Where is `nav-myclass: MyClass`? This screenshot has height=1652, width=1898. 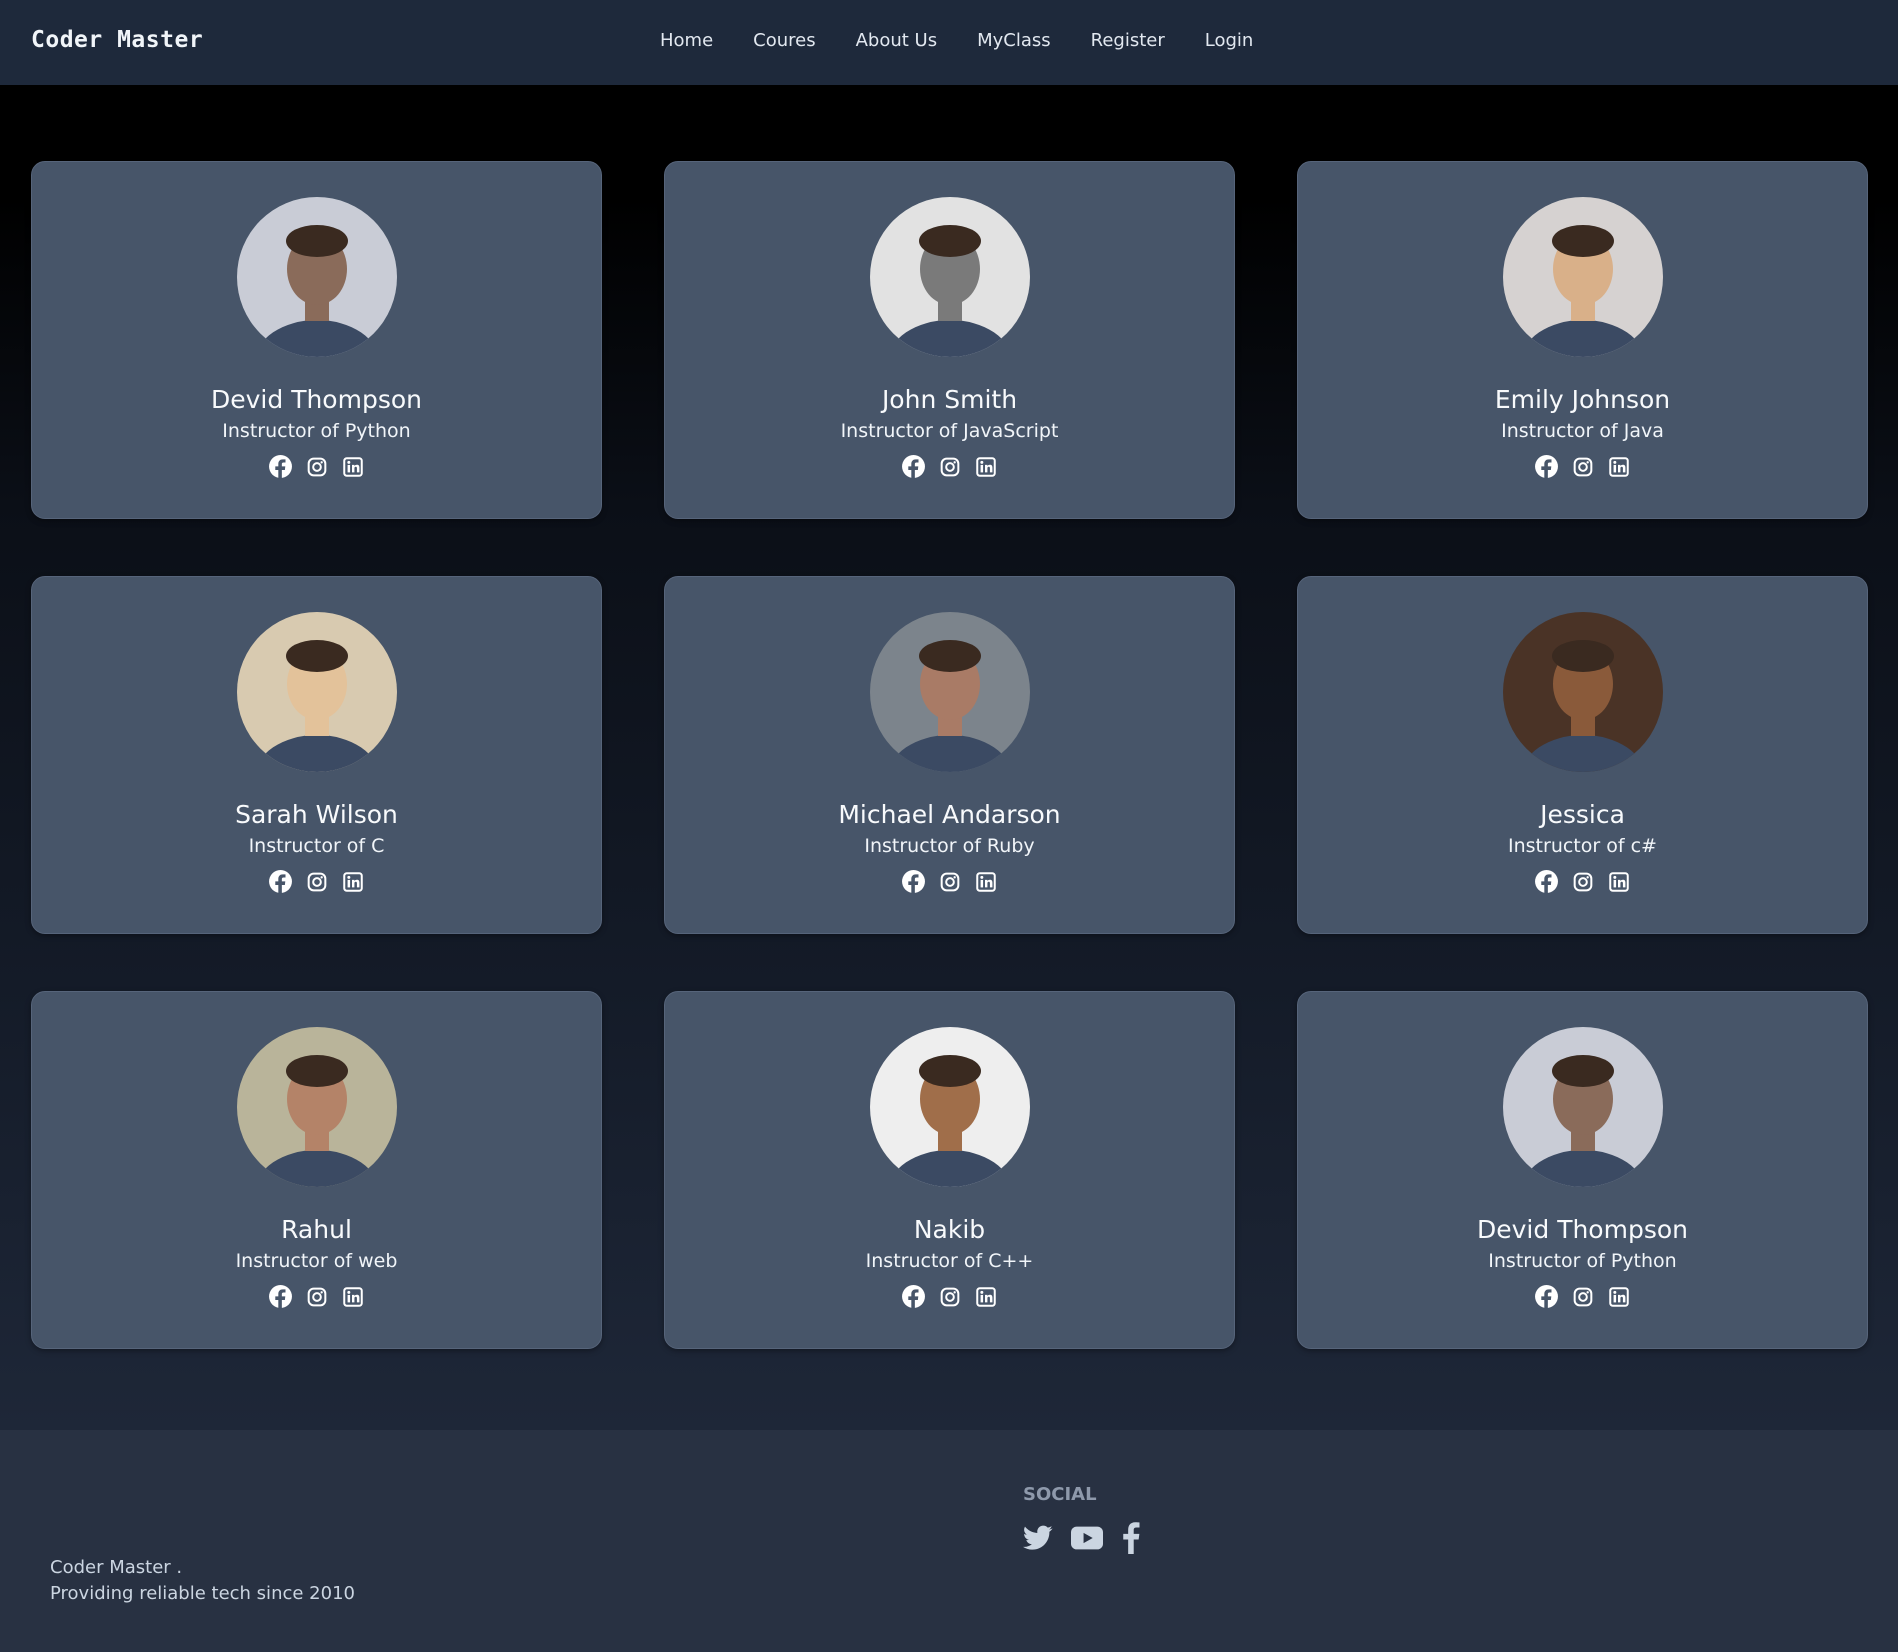
nav-myclass: MyClass is located at coordinates (1014, 40).